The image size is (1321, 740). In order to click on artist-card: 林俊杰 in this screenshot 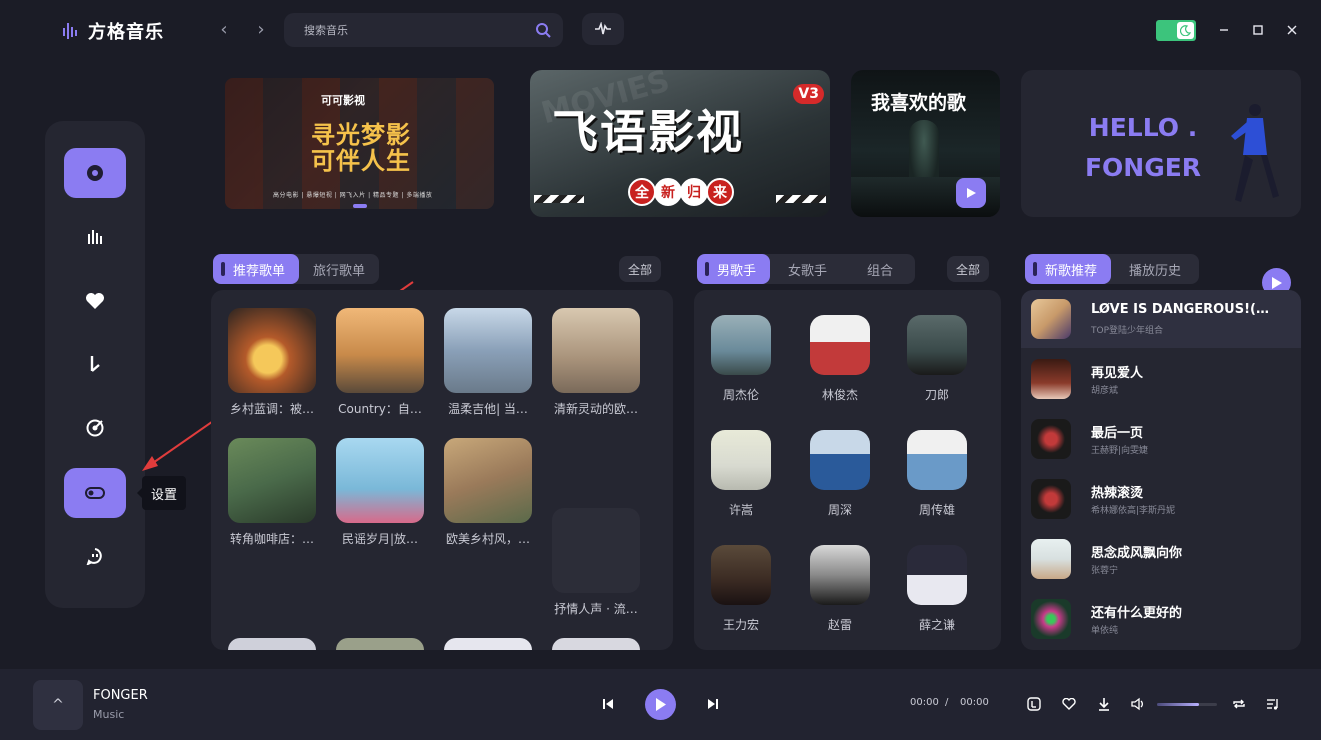, I will do `click(840, 359)`.